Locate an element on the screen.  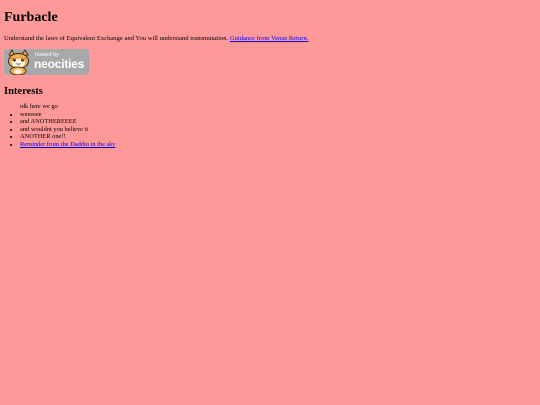
page-title: Furbacle is located at coordinates (31, 17).